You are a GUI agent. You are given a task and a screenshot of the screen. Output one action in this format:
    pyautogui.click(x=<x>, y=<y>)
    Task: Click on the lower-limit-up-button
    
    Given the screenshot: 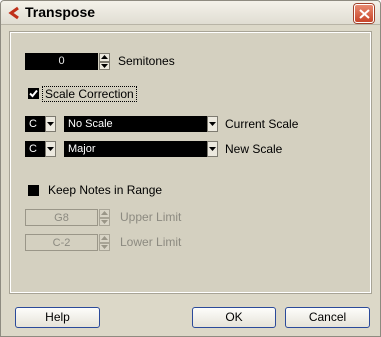 What is the action you would take?
    pyautogui.click(x=104, y=238)
    